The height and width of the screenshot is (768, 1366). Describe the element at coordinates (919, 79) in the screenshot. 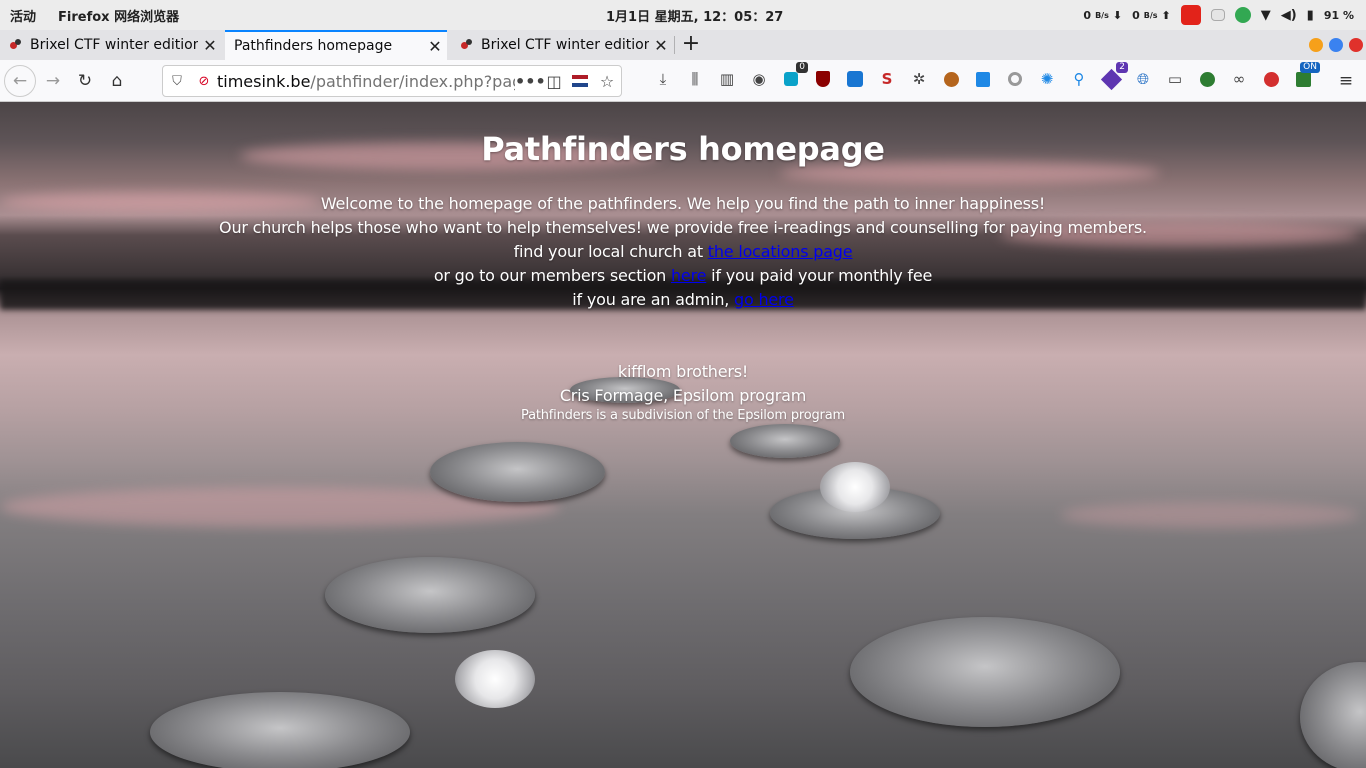

I see `puzzle-icon: ✲` at that location.